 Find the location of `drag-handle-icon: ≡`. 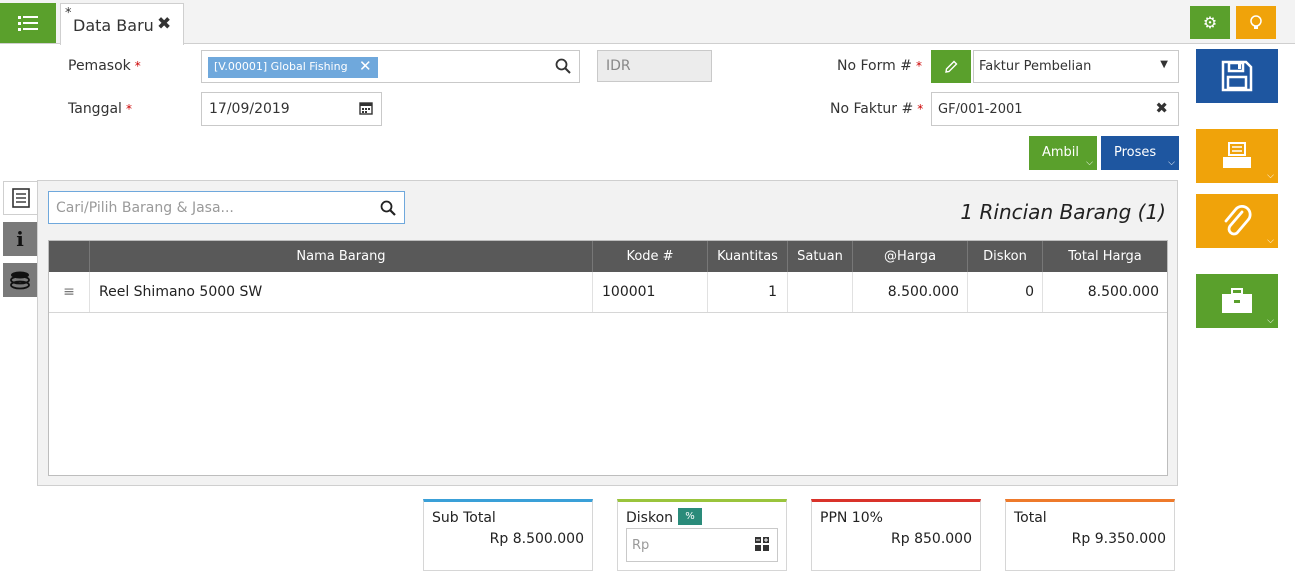

drag-handle-icon: ≡ is located at coordinates (69, 292).